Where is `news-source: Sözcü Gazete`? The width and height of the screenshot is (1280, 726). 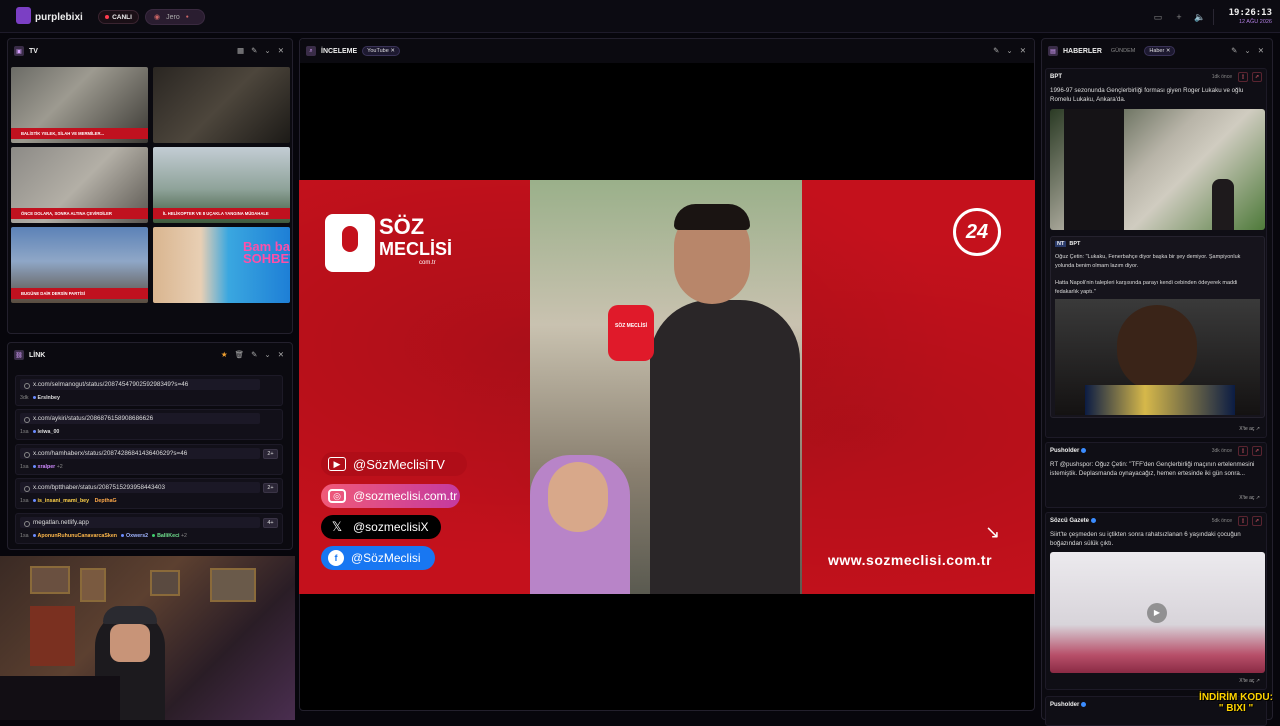
news-source: Sözcü Gazete is located at coordinates (1073, 521).